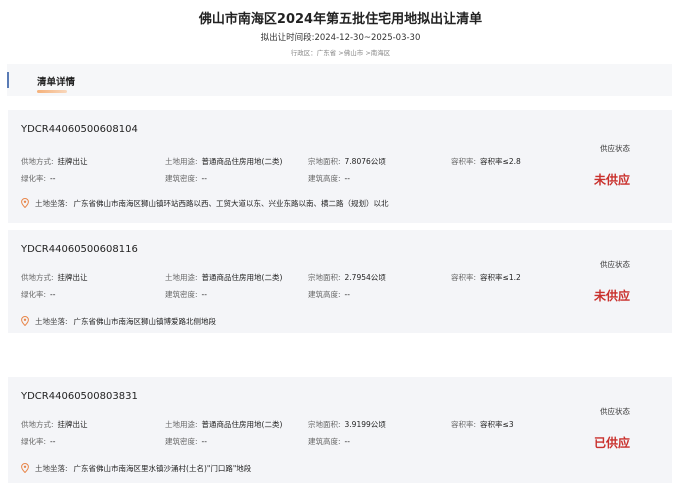 The width and height of the screenshot is (681, 488). What do you see at coordinates (347, 424) in the screenshot?
I see `area-field: 宗地面积: 3.9199公顷` at bounding box center [347, 424].